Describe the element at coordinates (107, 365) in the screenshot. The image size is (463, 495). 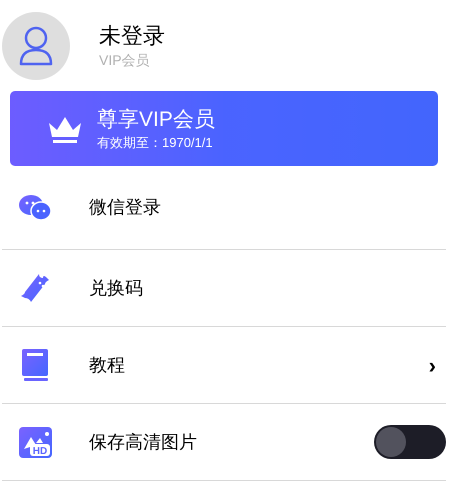
I see `menu-label: 教程` at that location.